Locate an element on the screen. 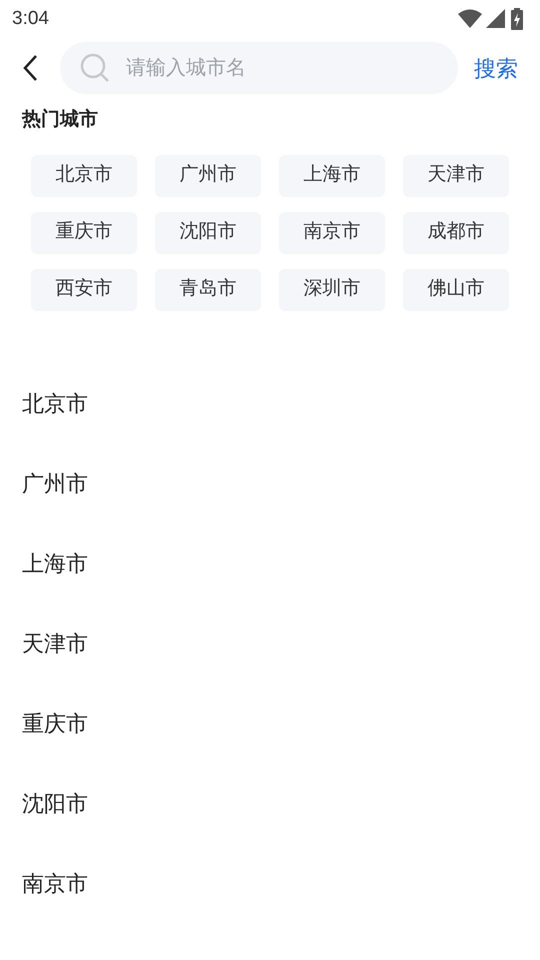  city-list-item: 南京市 is located at coordinates (55, 883).